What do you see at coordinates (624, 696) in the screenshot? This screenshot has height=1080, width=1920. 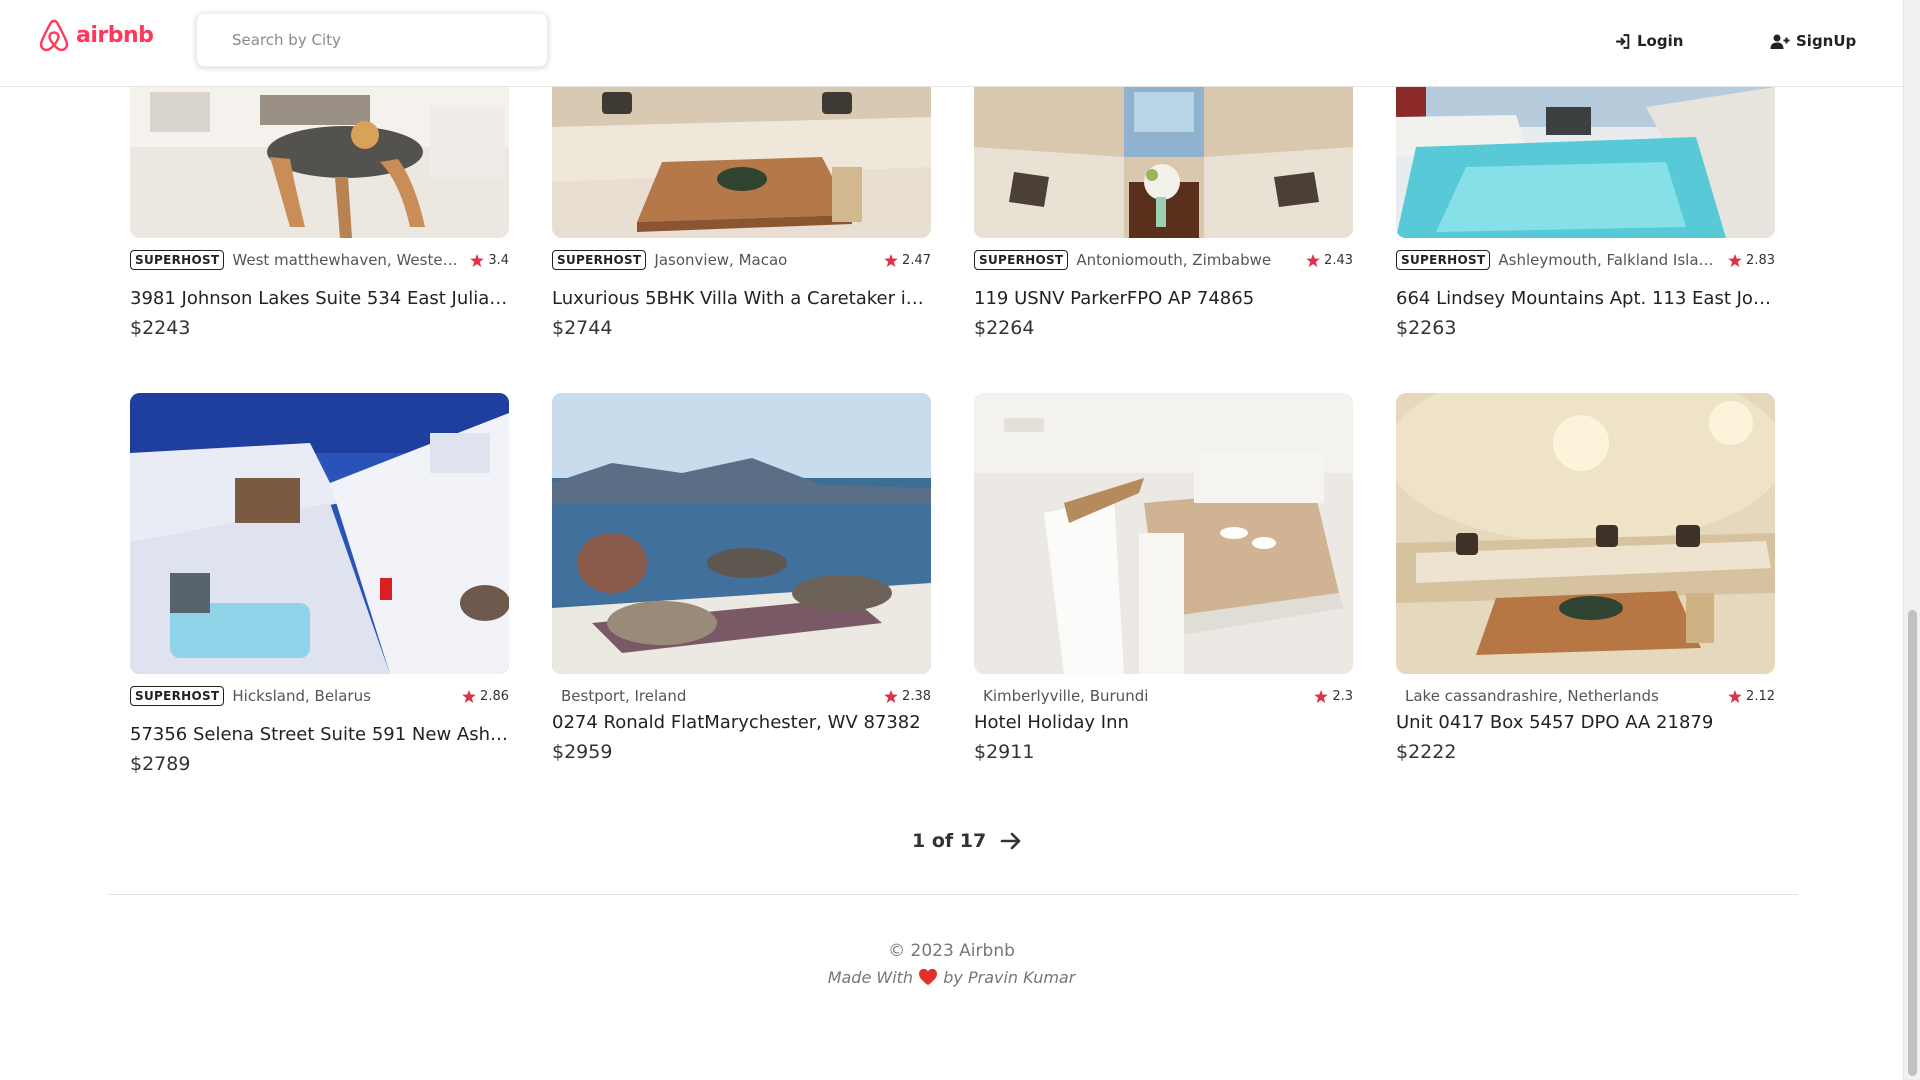 I see `listing-location: Bestport, Ireland` at bounding box center [624, 696].